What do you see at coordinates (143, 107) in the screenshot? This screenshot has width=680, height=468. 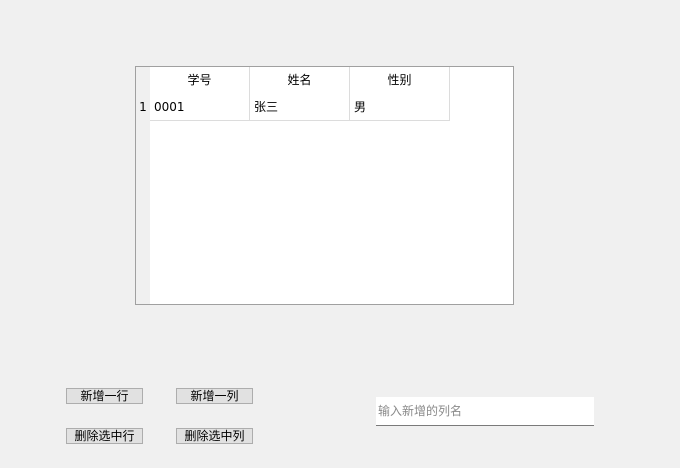 I see `row-header-1: 1` at bounding box center [143, 107].